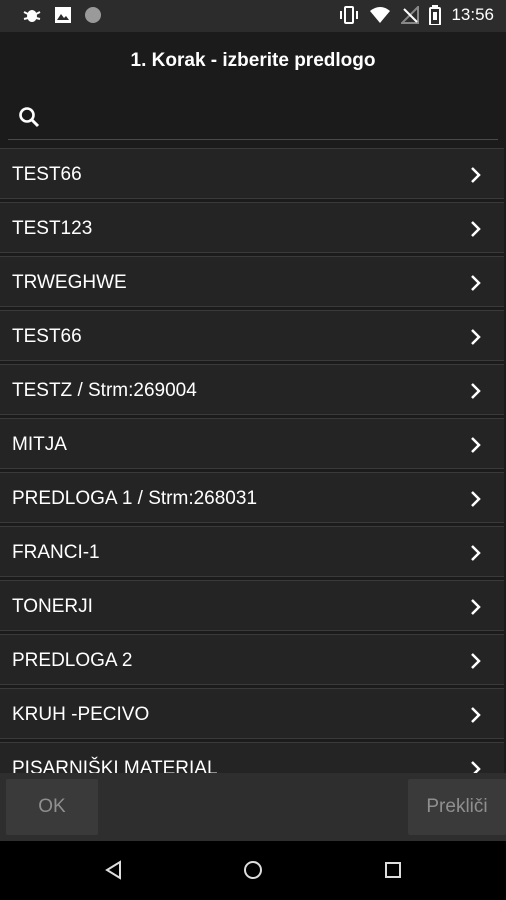 This screenshot has height=900, width=506. What do you see at coordinates (56, 552) in the screenshot?
I see `list-item-label: FRANCI-1` at bounding box center [56, 552].